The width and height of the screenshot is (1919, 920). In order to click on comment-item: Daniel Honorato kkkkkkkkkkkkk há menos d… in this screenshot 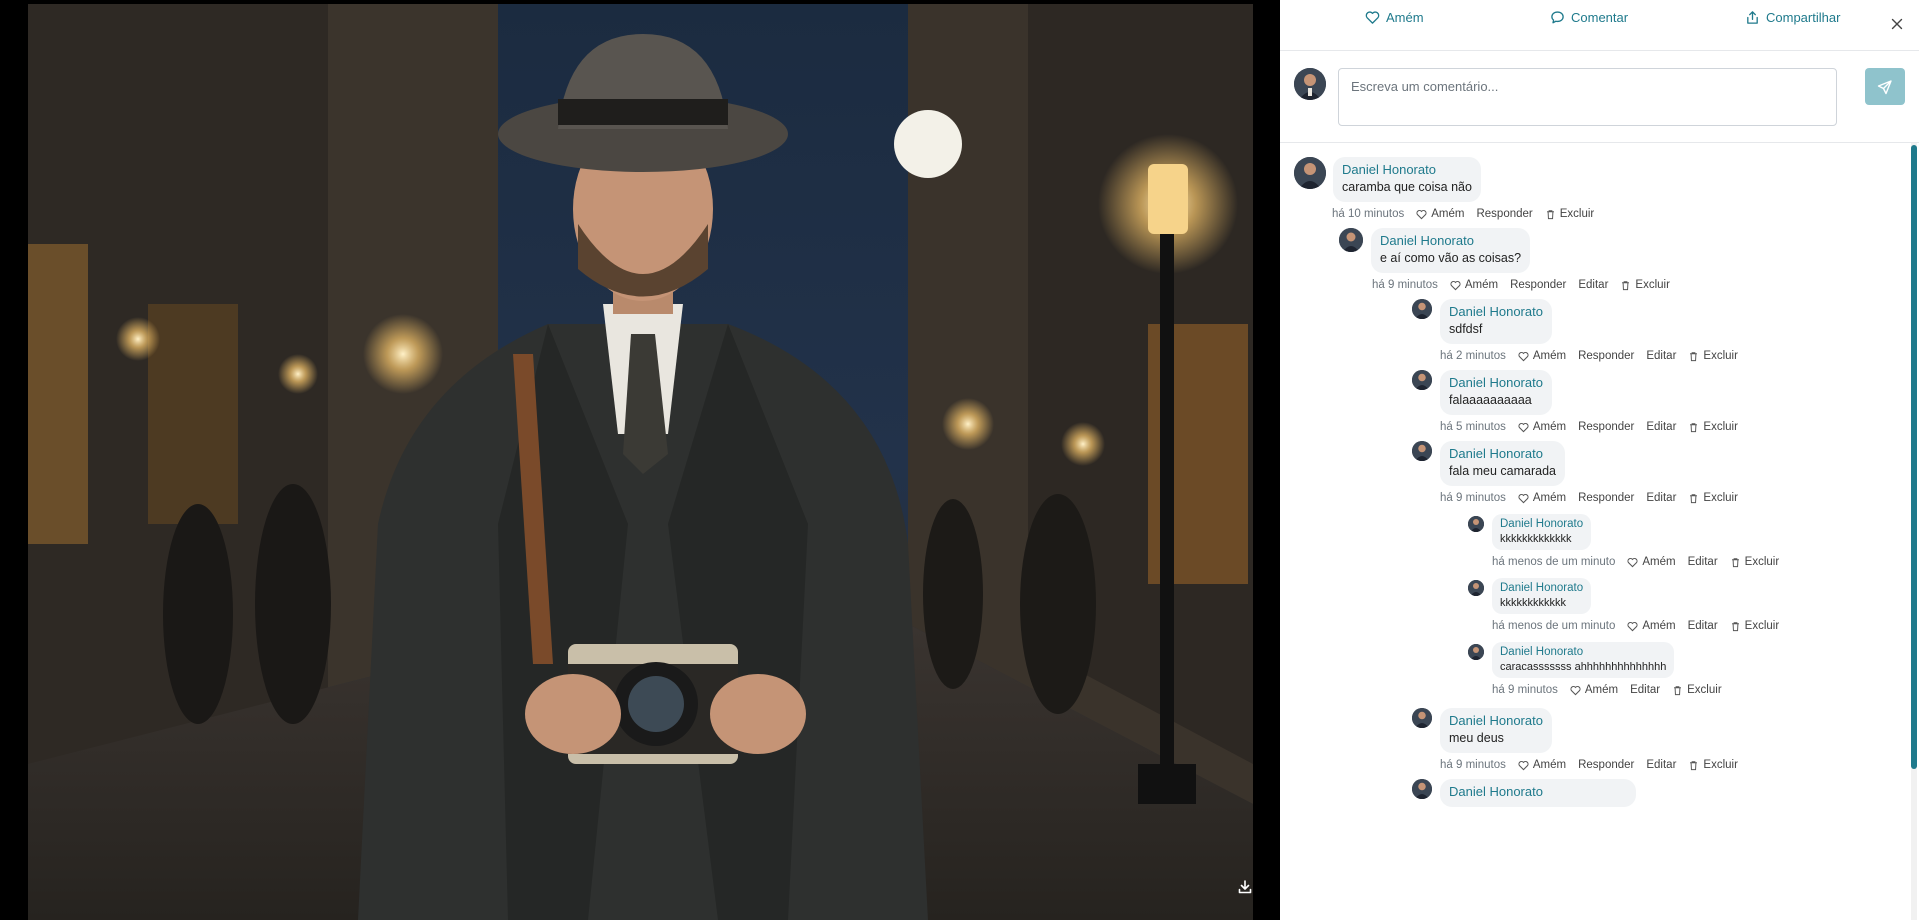, I will do `click(1599, 541)`.